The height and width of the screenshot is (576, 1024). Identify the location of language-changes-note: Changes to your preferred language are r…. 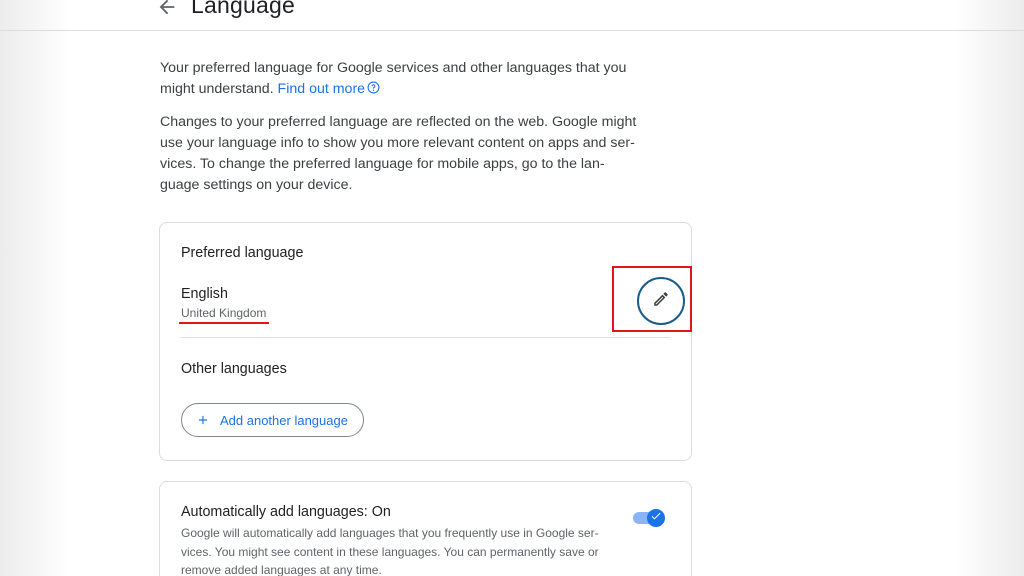
(398, 153).